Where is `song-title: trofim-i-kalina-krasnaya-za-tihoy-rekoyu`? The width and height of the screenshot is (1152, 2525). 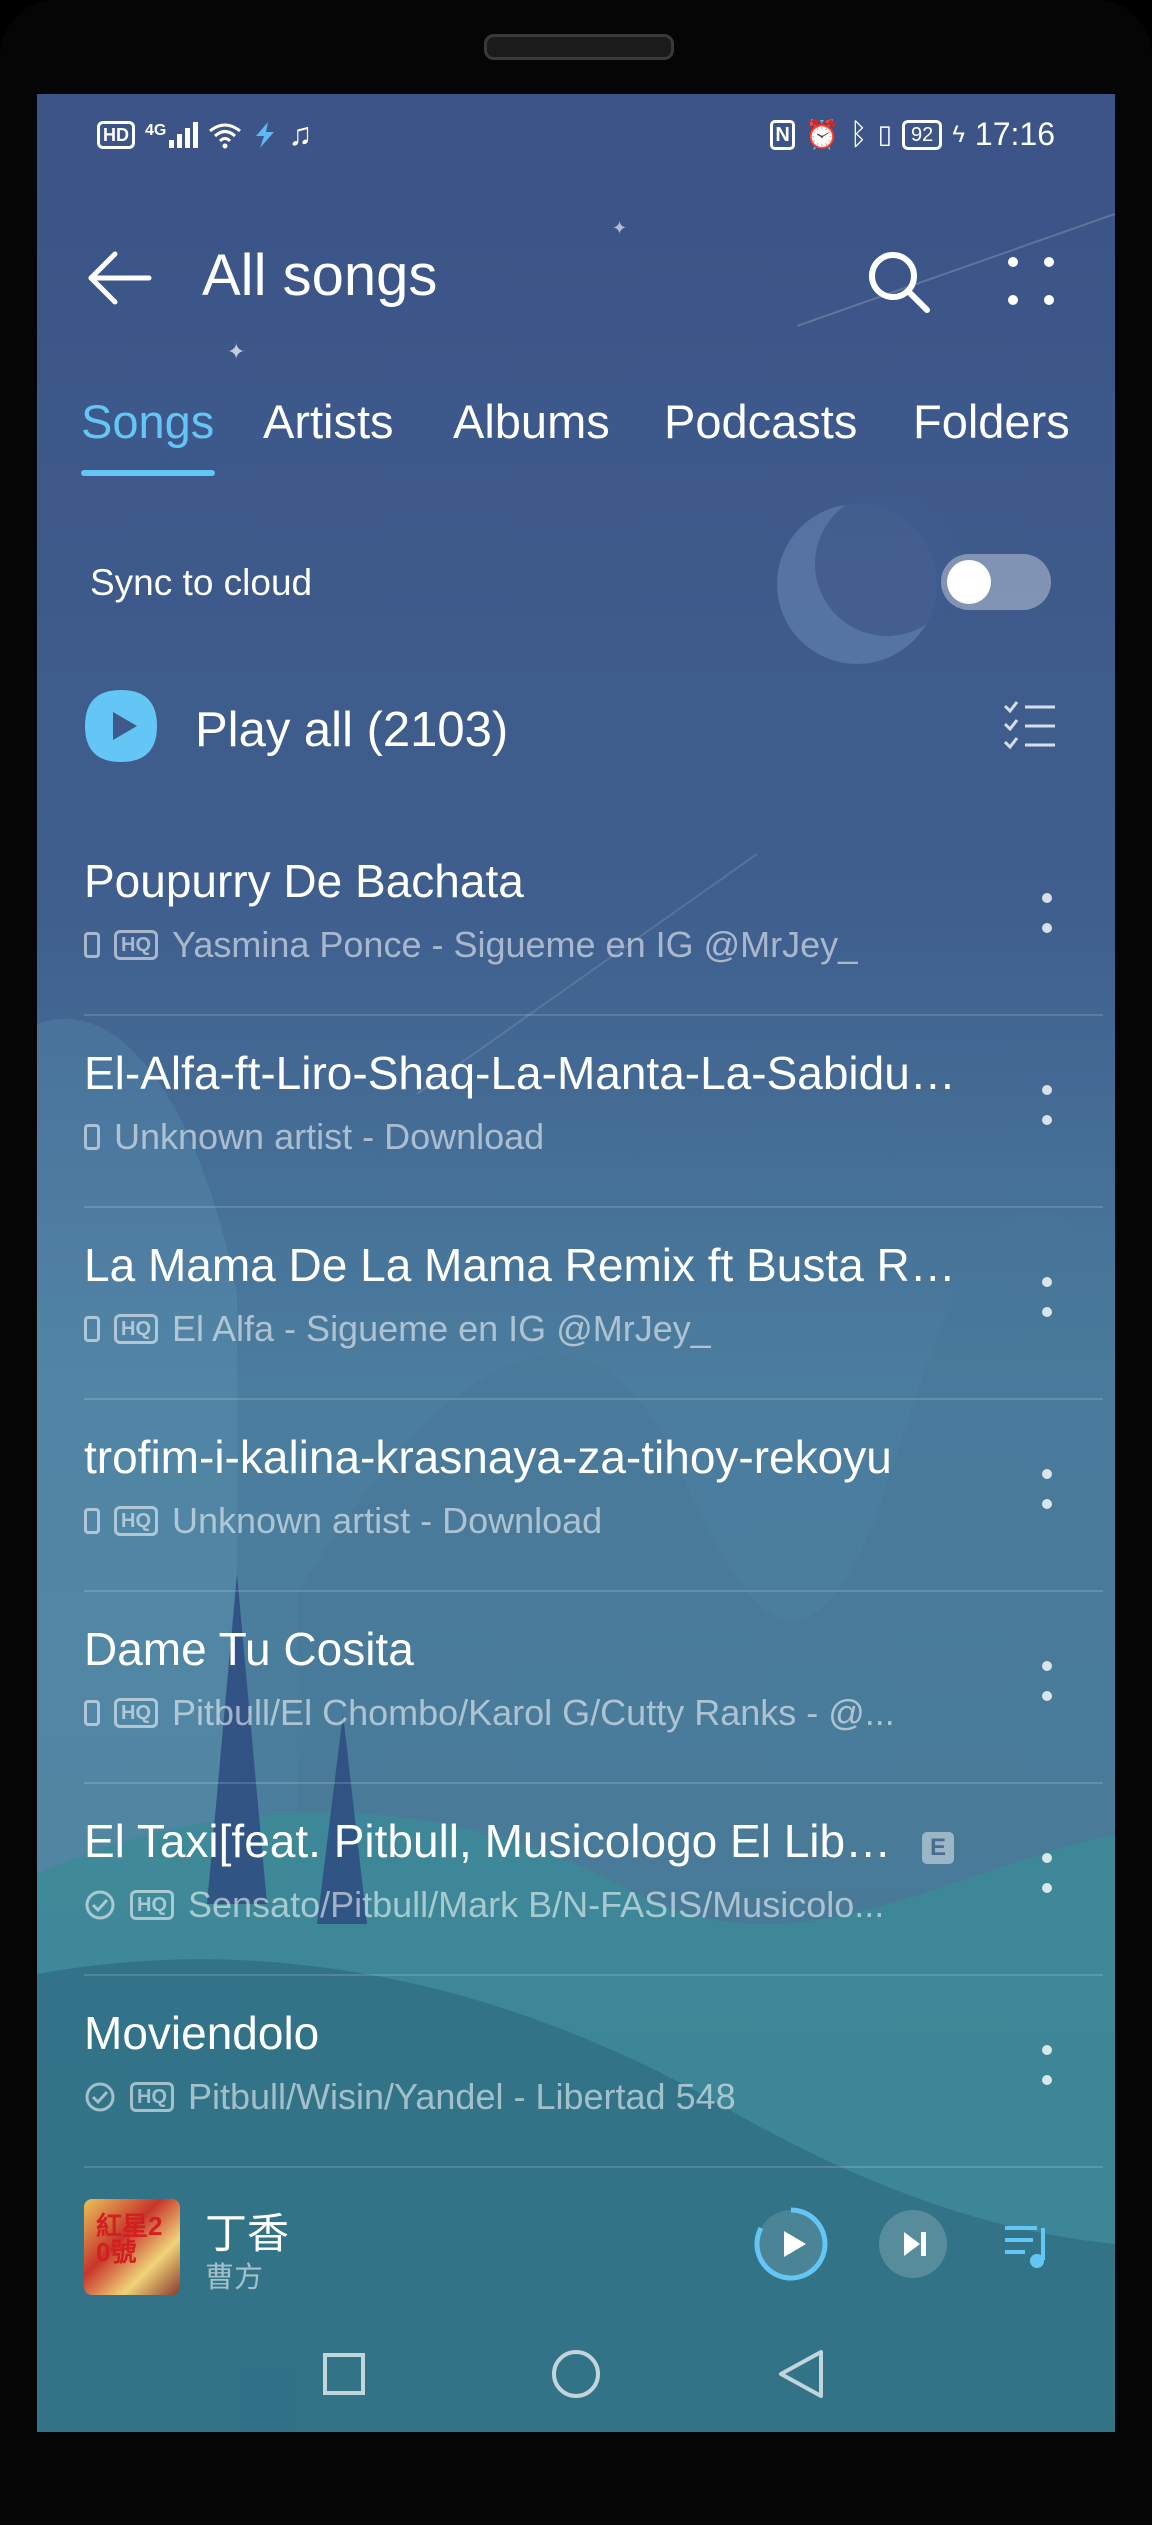
song-title: trofim-i-kalina-krasnaya-za-tihoy-rekoyu is located at coordinates (488, 1457).